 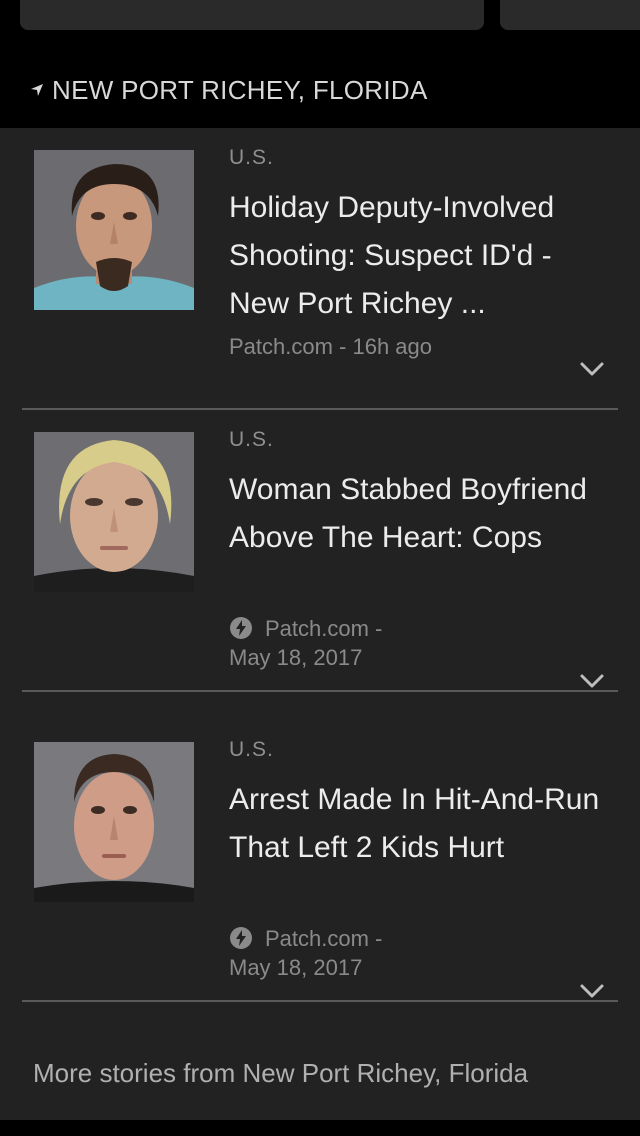 I want to click on previous-card-right, so click(x=570, y=15).